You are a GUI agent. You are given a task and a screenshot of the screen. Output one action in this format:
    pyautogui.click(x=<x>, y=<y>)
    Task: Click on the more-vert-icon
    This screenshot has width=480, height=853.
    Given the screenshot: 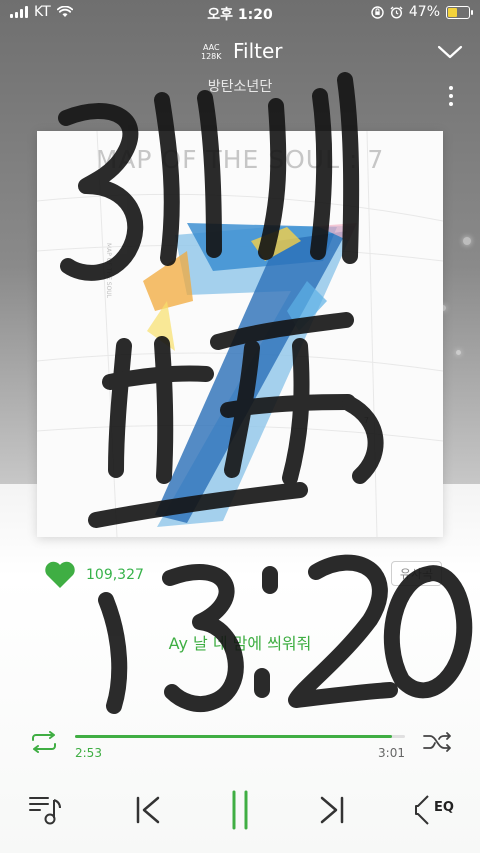 What is the action you would take?
    pyautogui.click(x=451, y=96)
    